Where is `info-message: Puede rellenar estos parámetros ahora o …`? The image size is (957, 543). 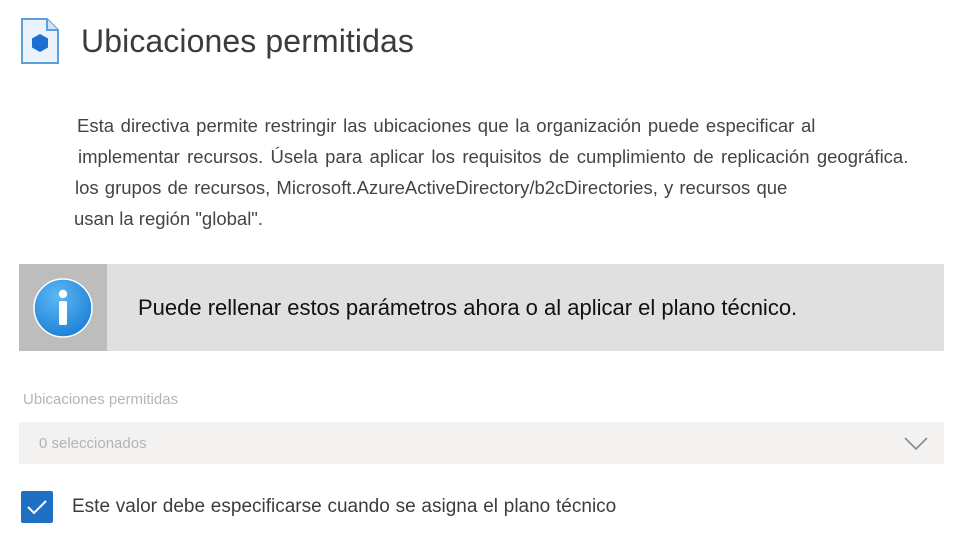
info-message: Puede rellenar estos parámetros ahora o … is located at coordinates (468, 307).